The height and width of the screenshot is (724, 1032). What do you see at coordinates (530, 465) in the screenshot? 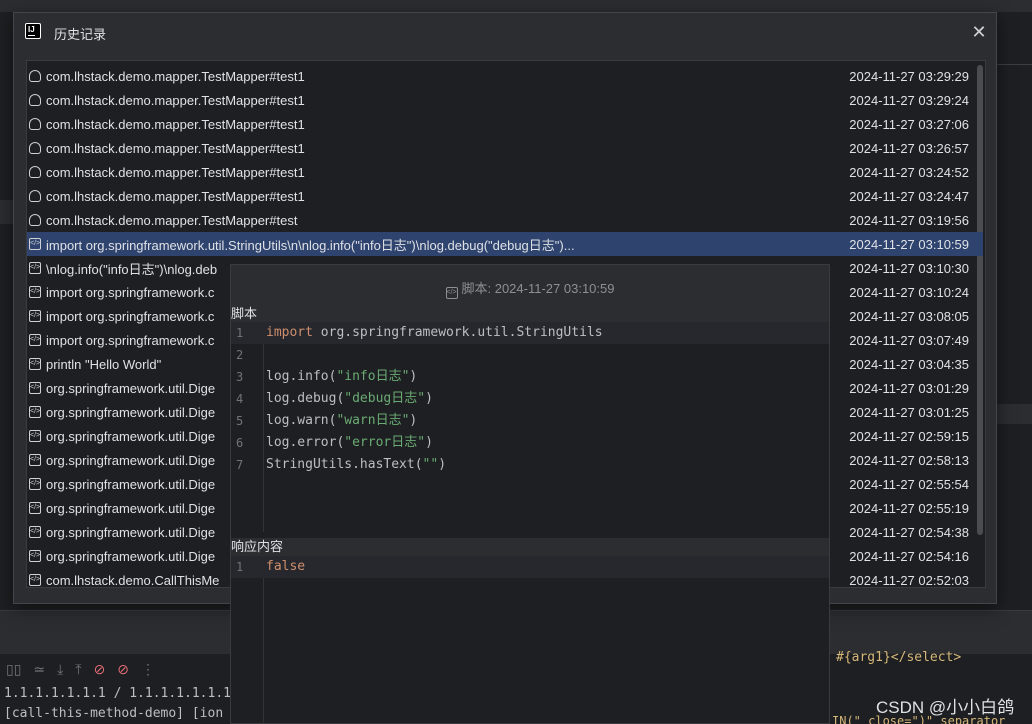
I see `code-line: 7 StringUtils.hasText("")` at bounding box center [530, 465].